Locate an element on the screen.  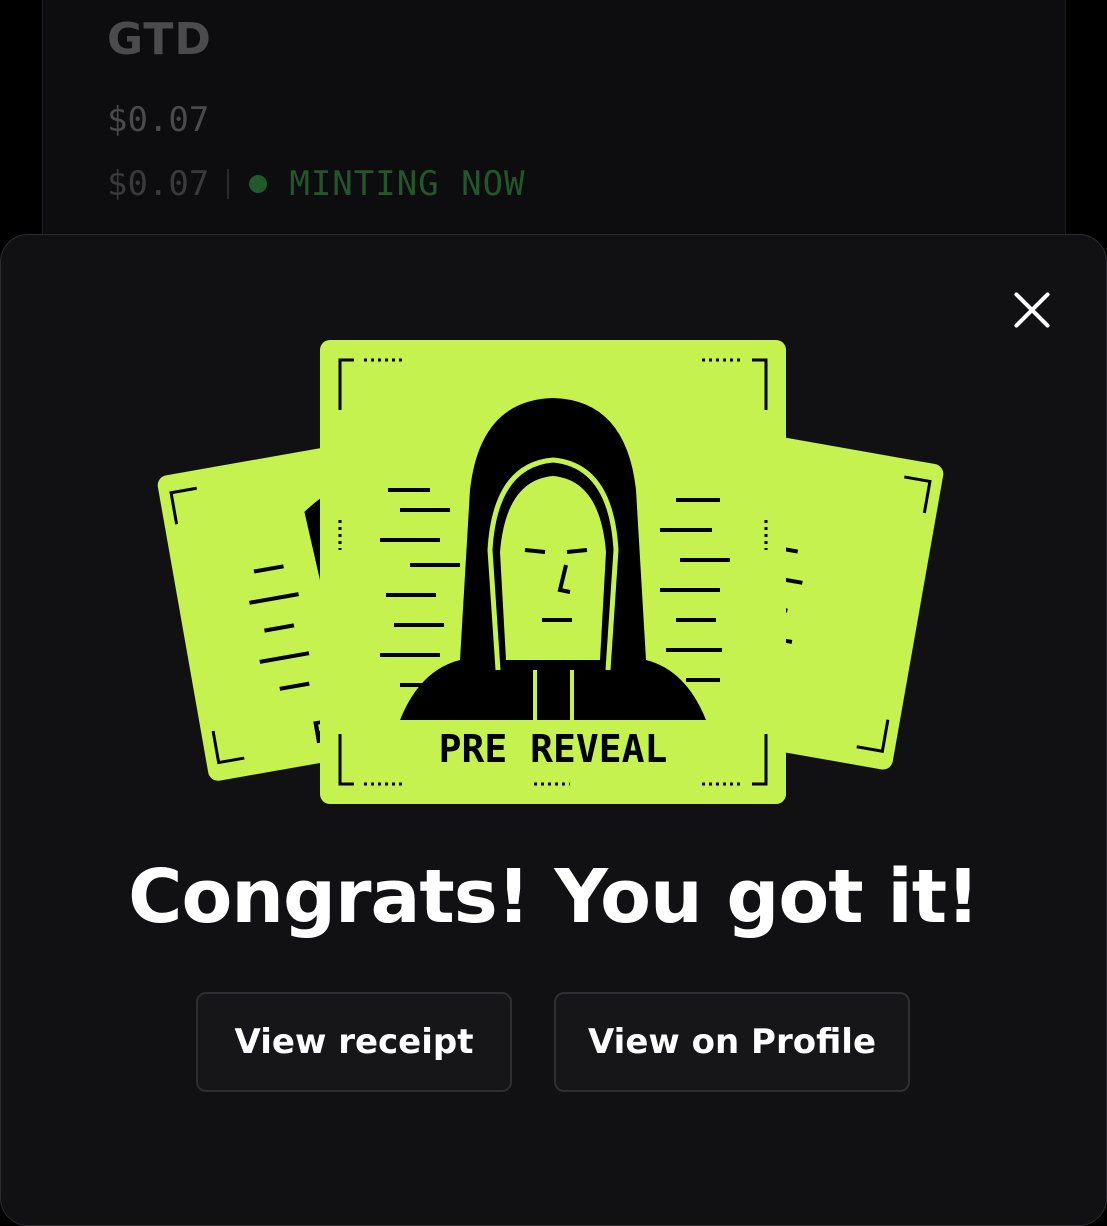
tier-status-row: $0.07 MINTING NOW is located at coordinates (316, 184).